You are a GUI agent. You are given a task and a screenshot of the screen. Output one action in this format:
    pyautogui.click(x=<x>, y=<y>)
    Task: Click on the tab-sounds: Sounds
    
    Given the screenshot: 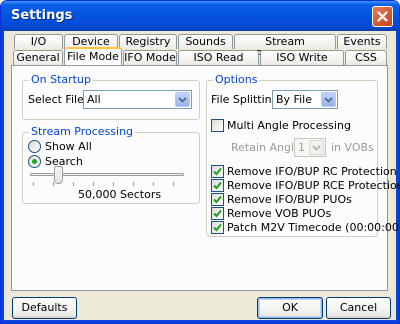 What is the action you would take?
    pyautogui.click(x=205, y=41)
    